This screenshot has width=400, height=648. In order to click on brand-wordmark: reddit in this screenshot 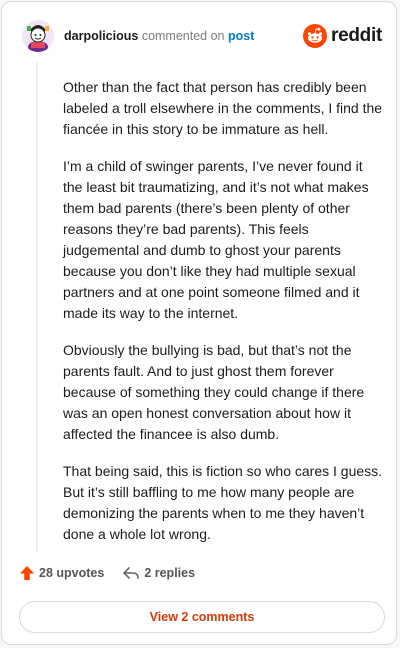, I will do `click(356, 35)`.